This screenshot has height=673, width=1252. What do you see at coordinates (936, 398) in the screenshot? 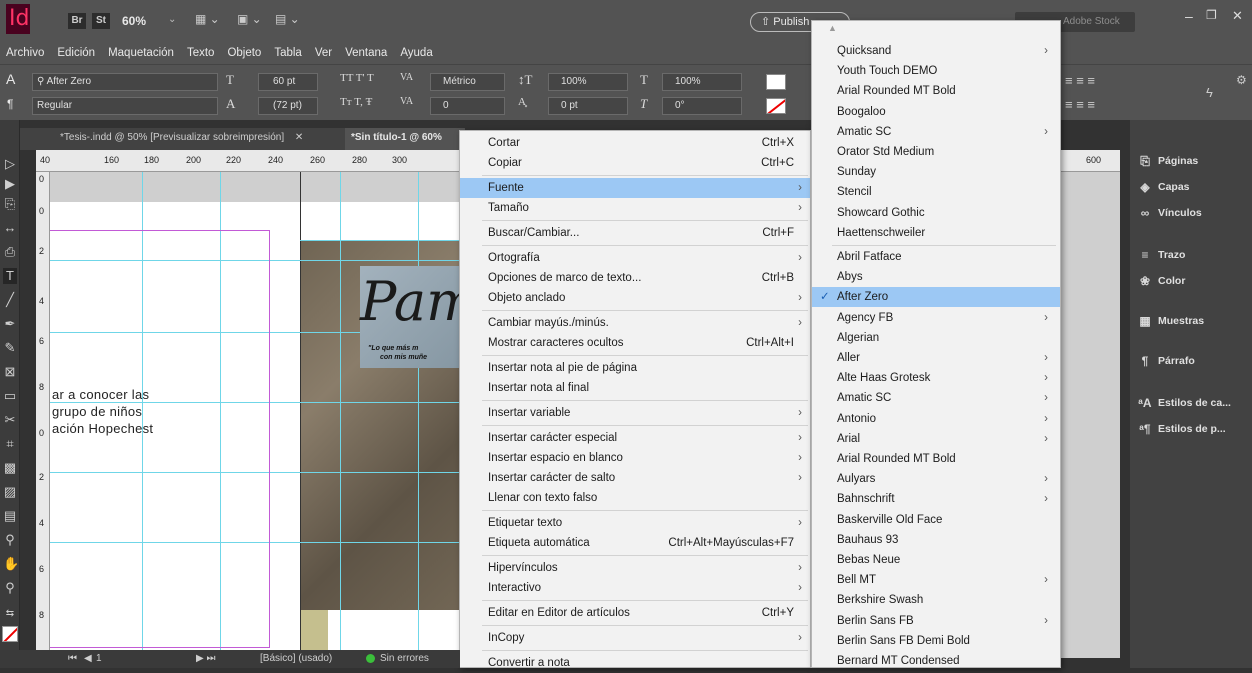
I see `font-menu-item: Amatic SC ›` at bounding box center [936, 398].